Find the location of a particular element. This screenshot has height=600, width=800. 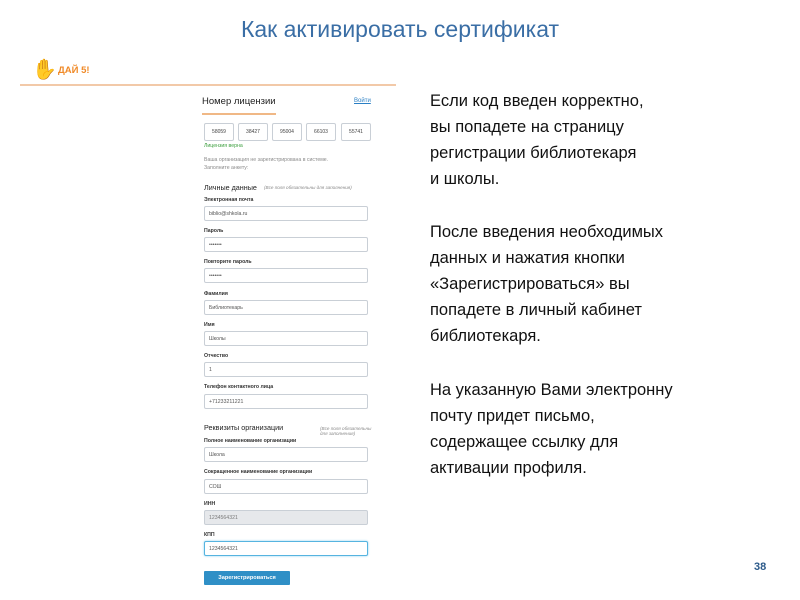

text-line: данных и нажатия кнопки is located at coordinates (527, 258).